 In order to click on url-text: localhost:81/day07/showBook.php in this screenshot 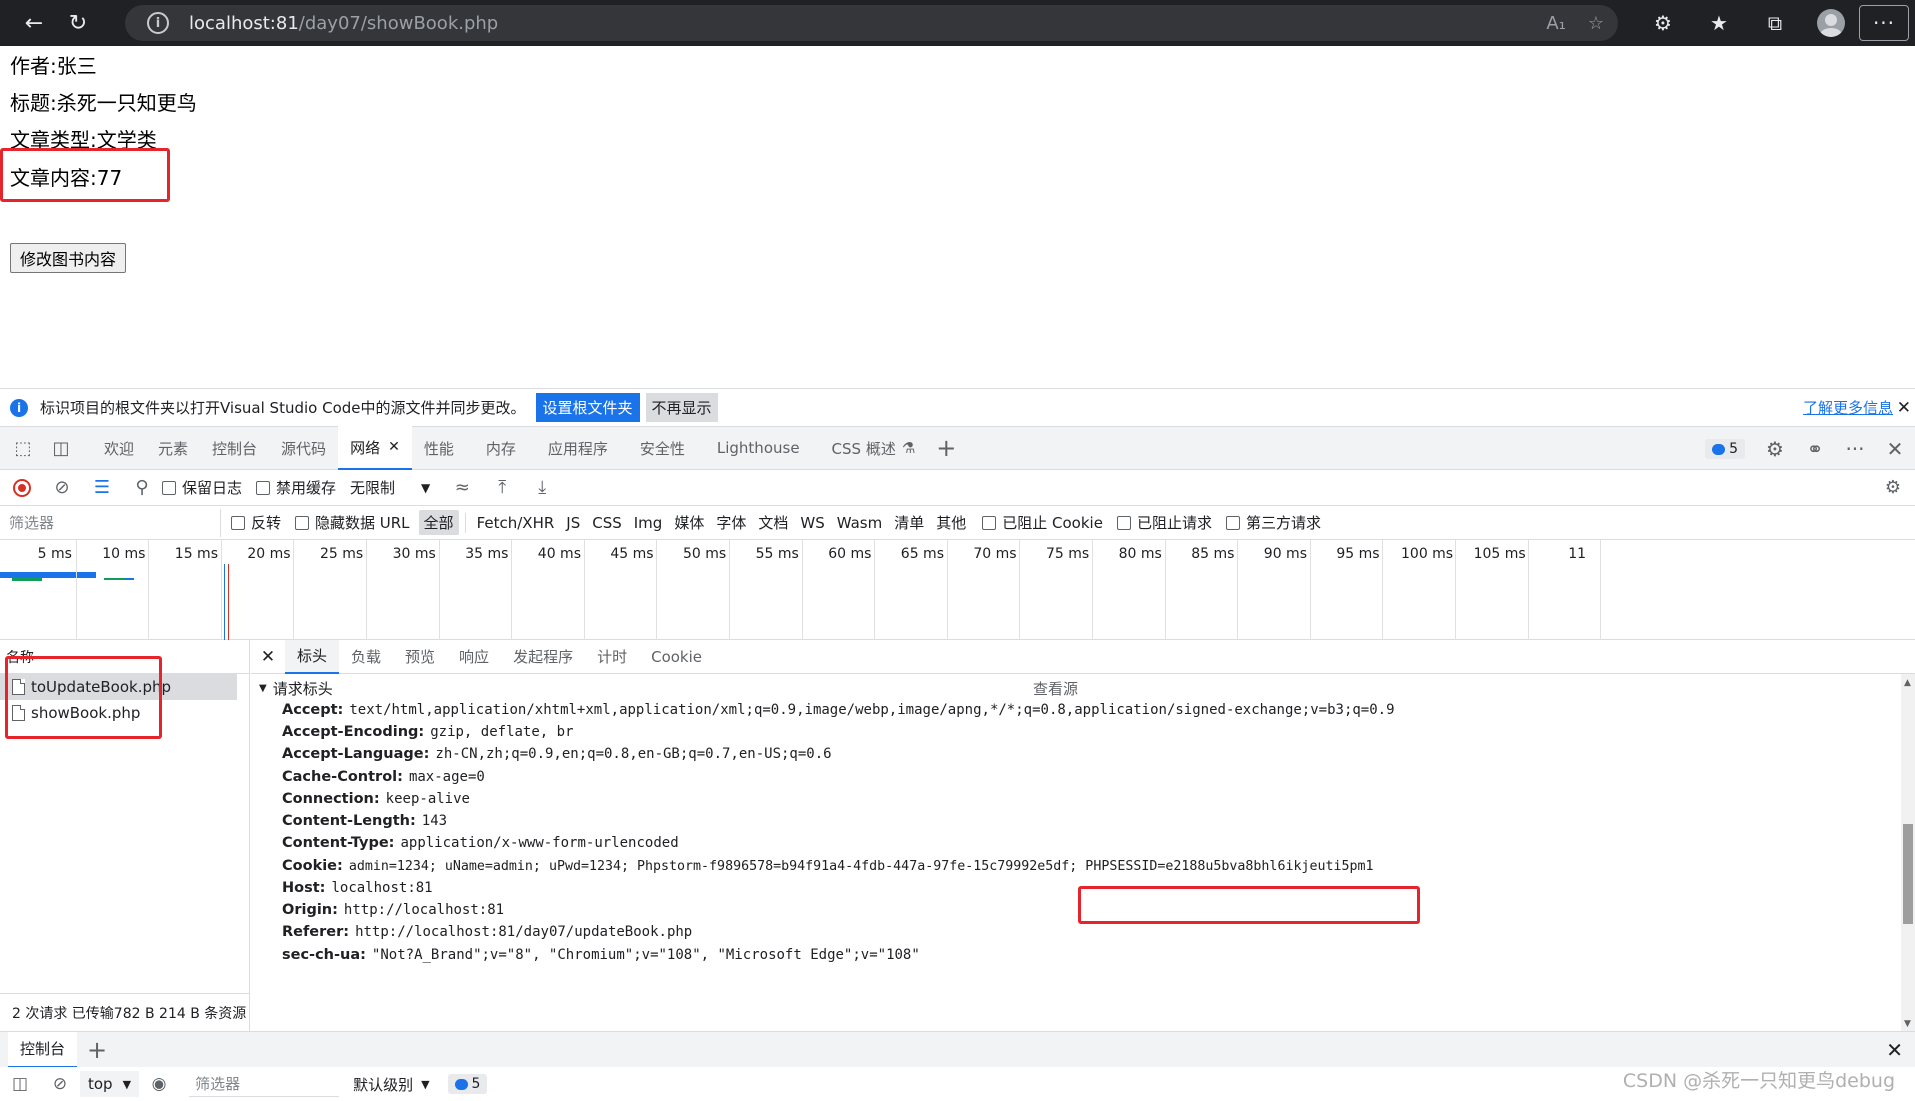, I will do `click(343, 23)`.